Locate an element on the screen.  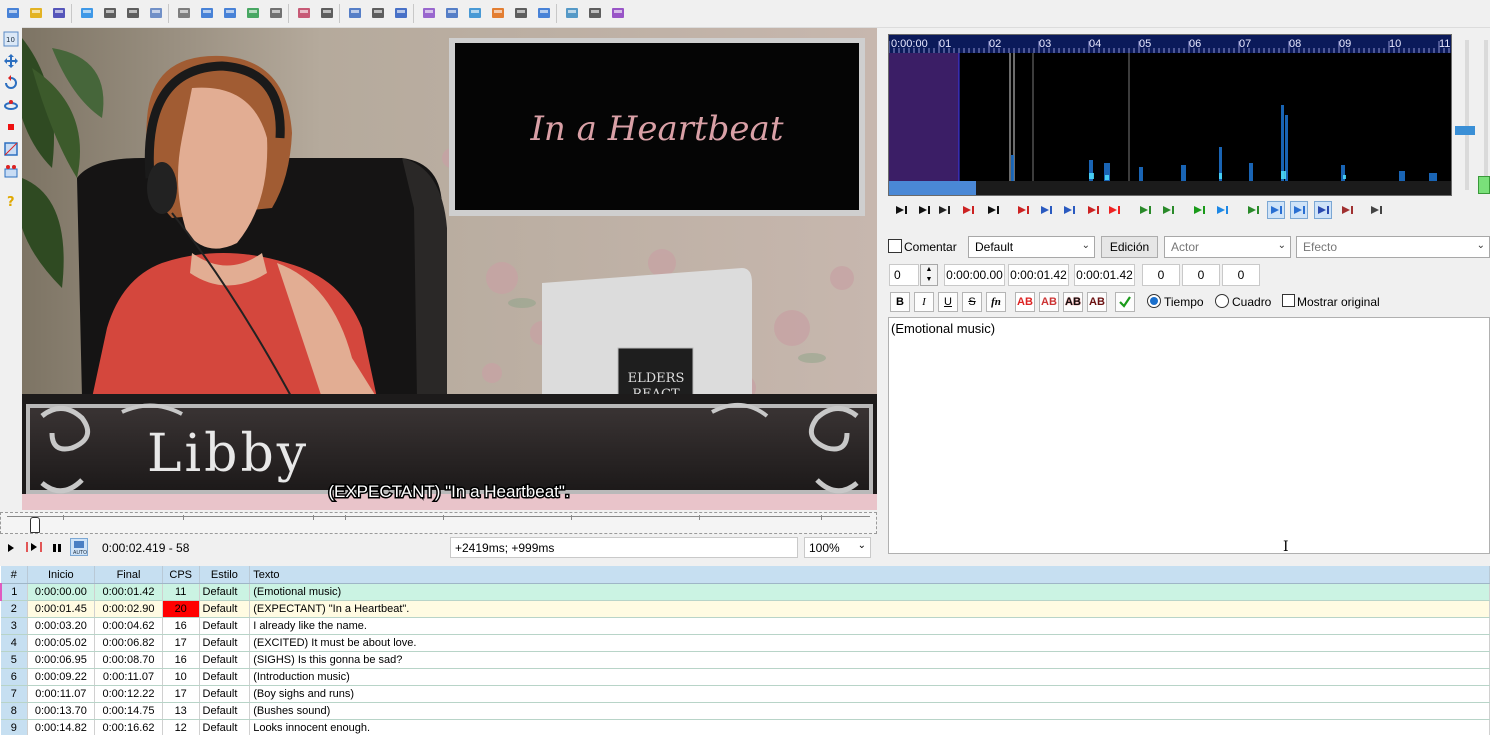
video-seek-bar is located at coordinates (438, 523).